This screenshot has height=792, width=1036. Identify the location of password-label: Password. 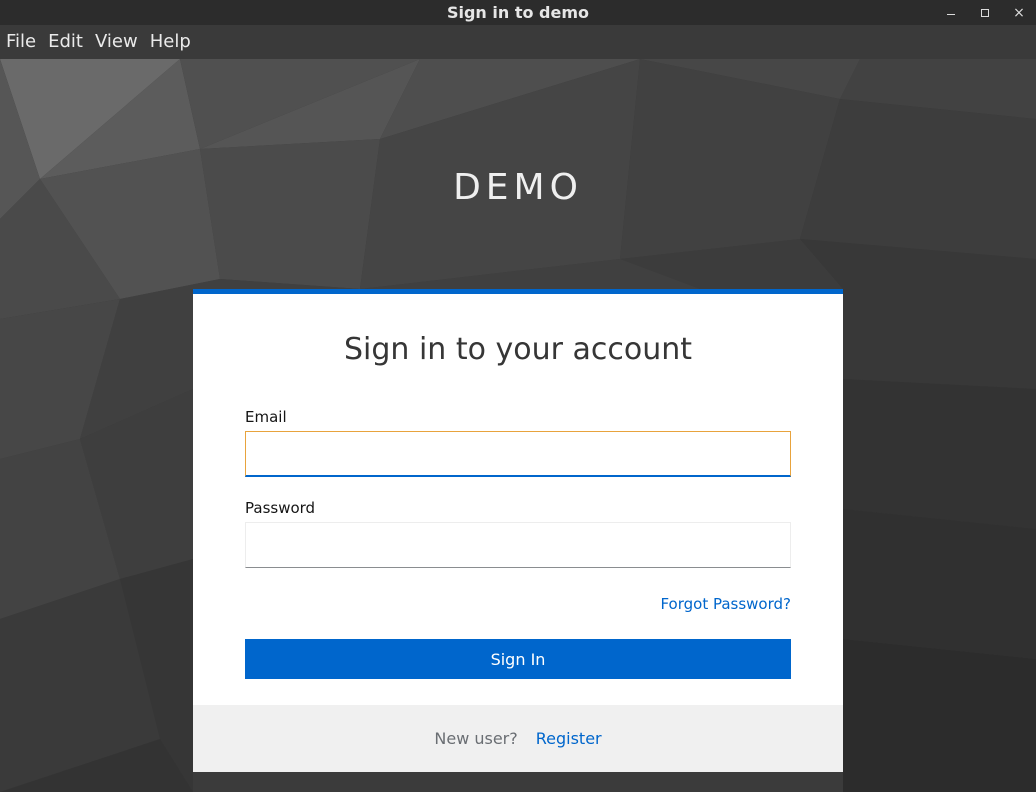
(280, 508).